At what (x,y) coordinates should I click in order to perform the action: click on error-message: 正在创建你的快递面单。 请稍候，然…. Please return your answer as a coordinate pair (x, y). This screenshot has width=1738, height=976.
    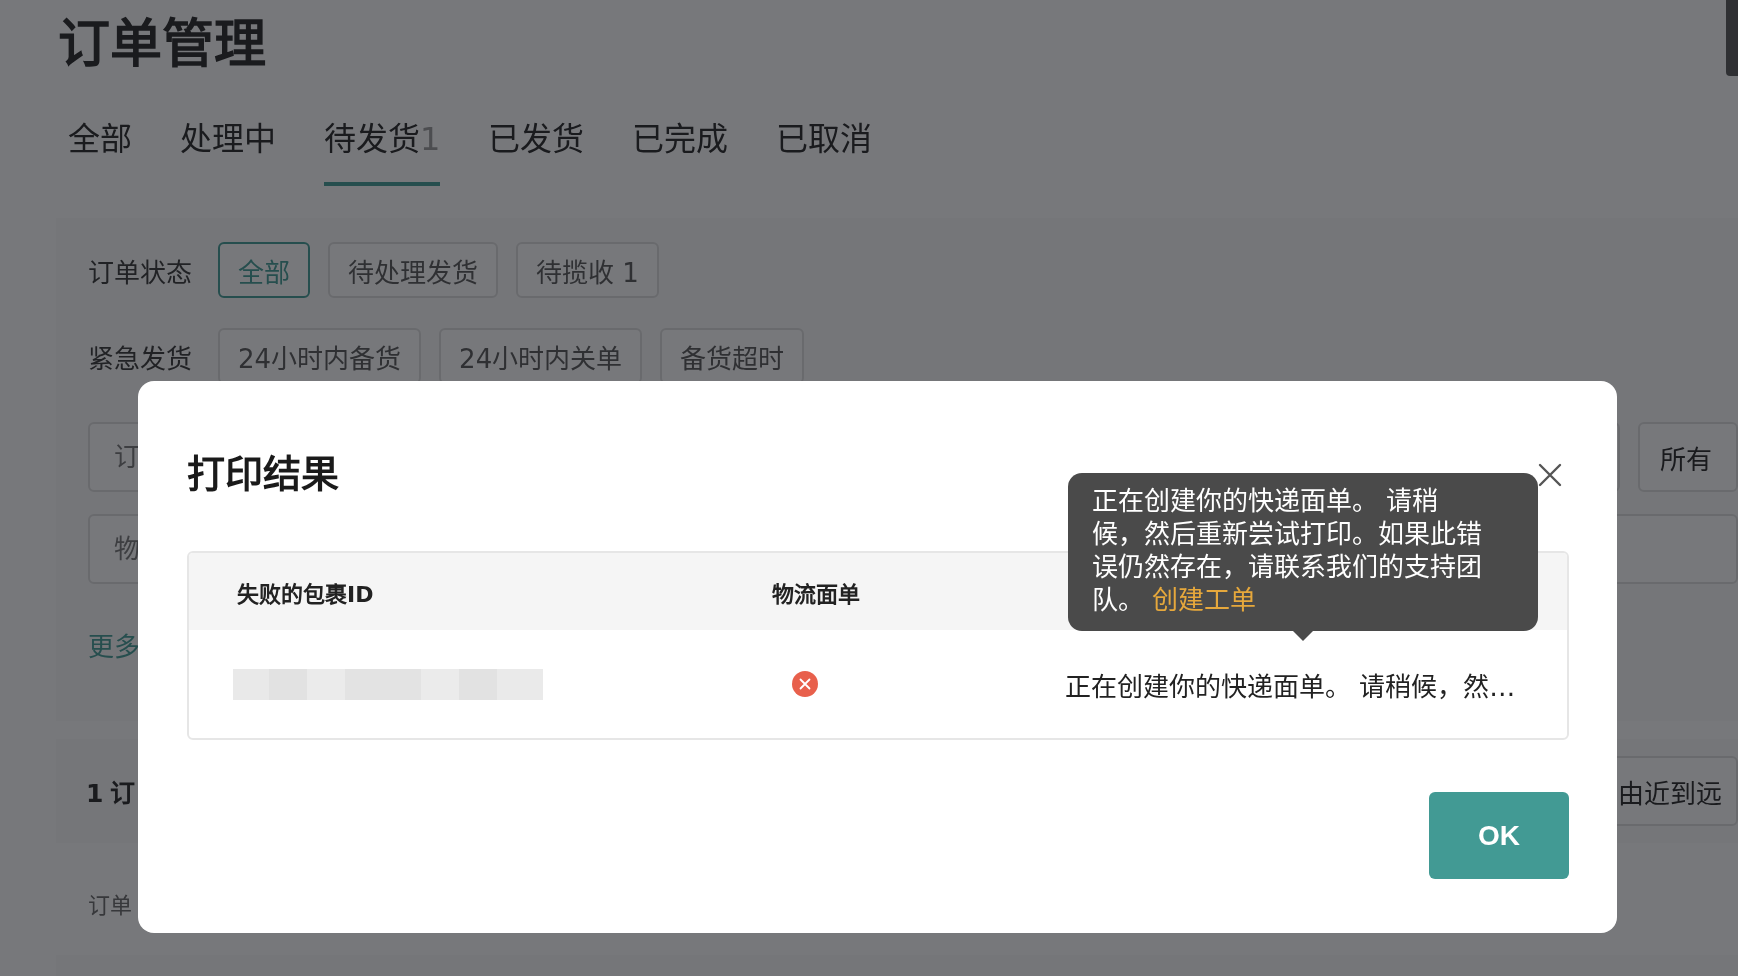
    Looking at the image, I should click on (1290, 686).